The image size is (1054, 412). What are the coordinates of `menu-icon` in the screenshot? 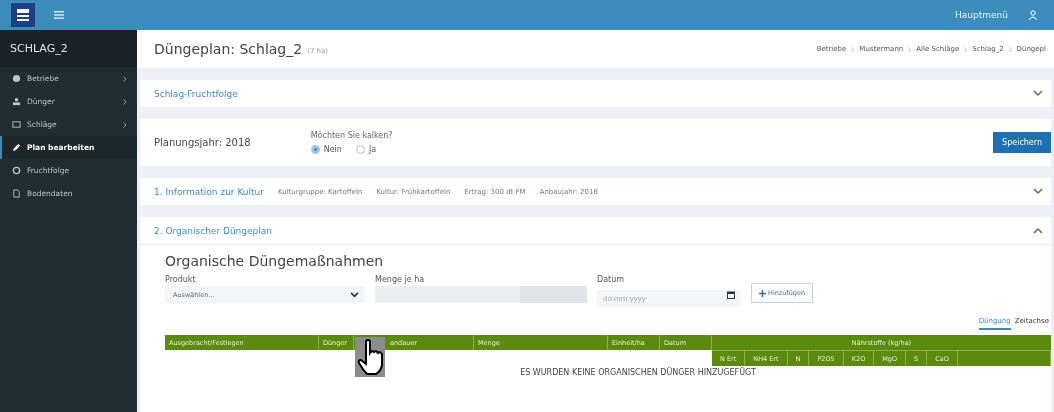 It's located at (59, 15).